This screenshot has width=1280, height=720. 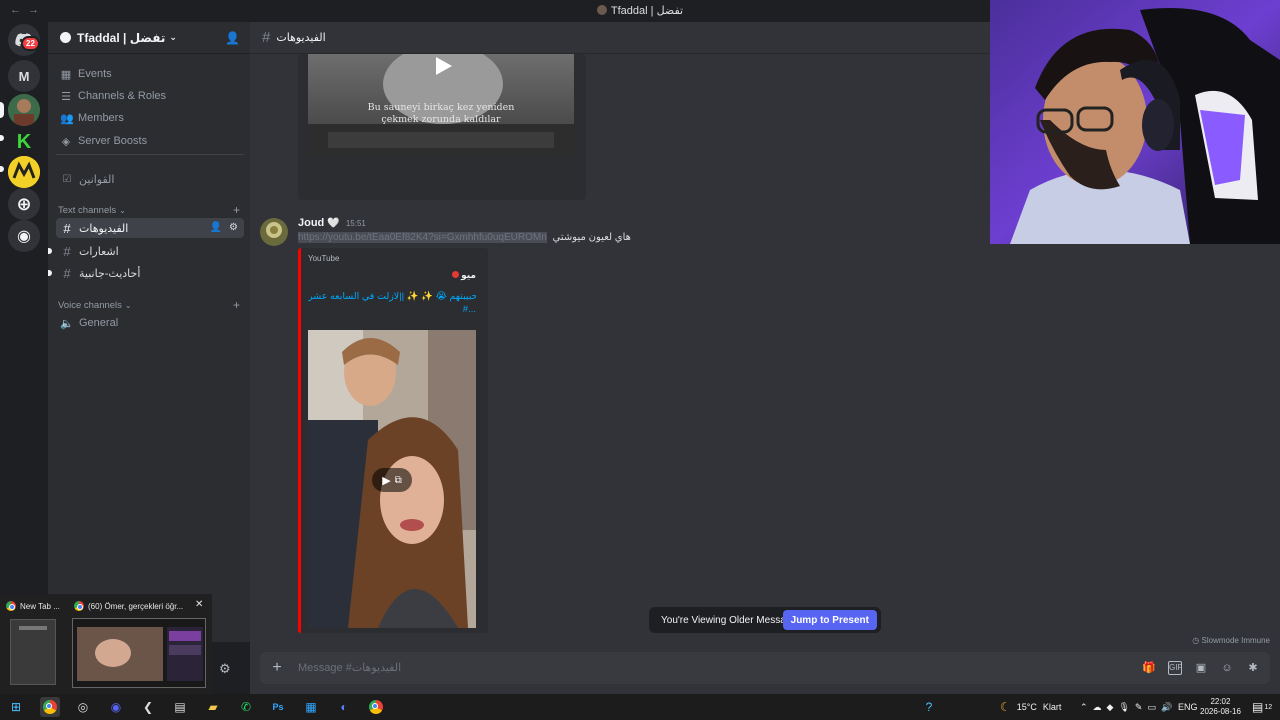 I want to click on category-voice-channels: Voice channels ⌄ +, so click(x=151, y=305).